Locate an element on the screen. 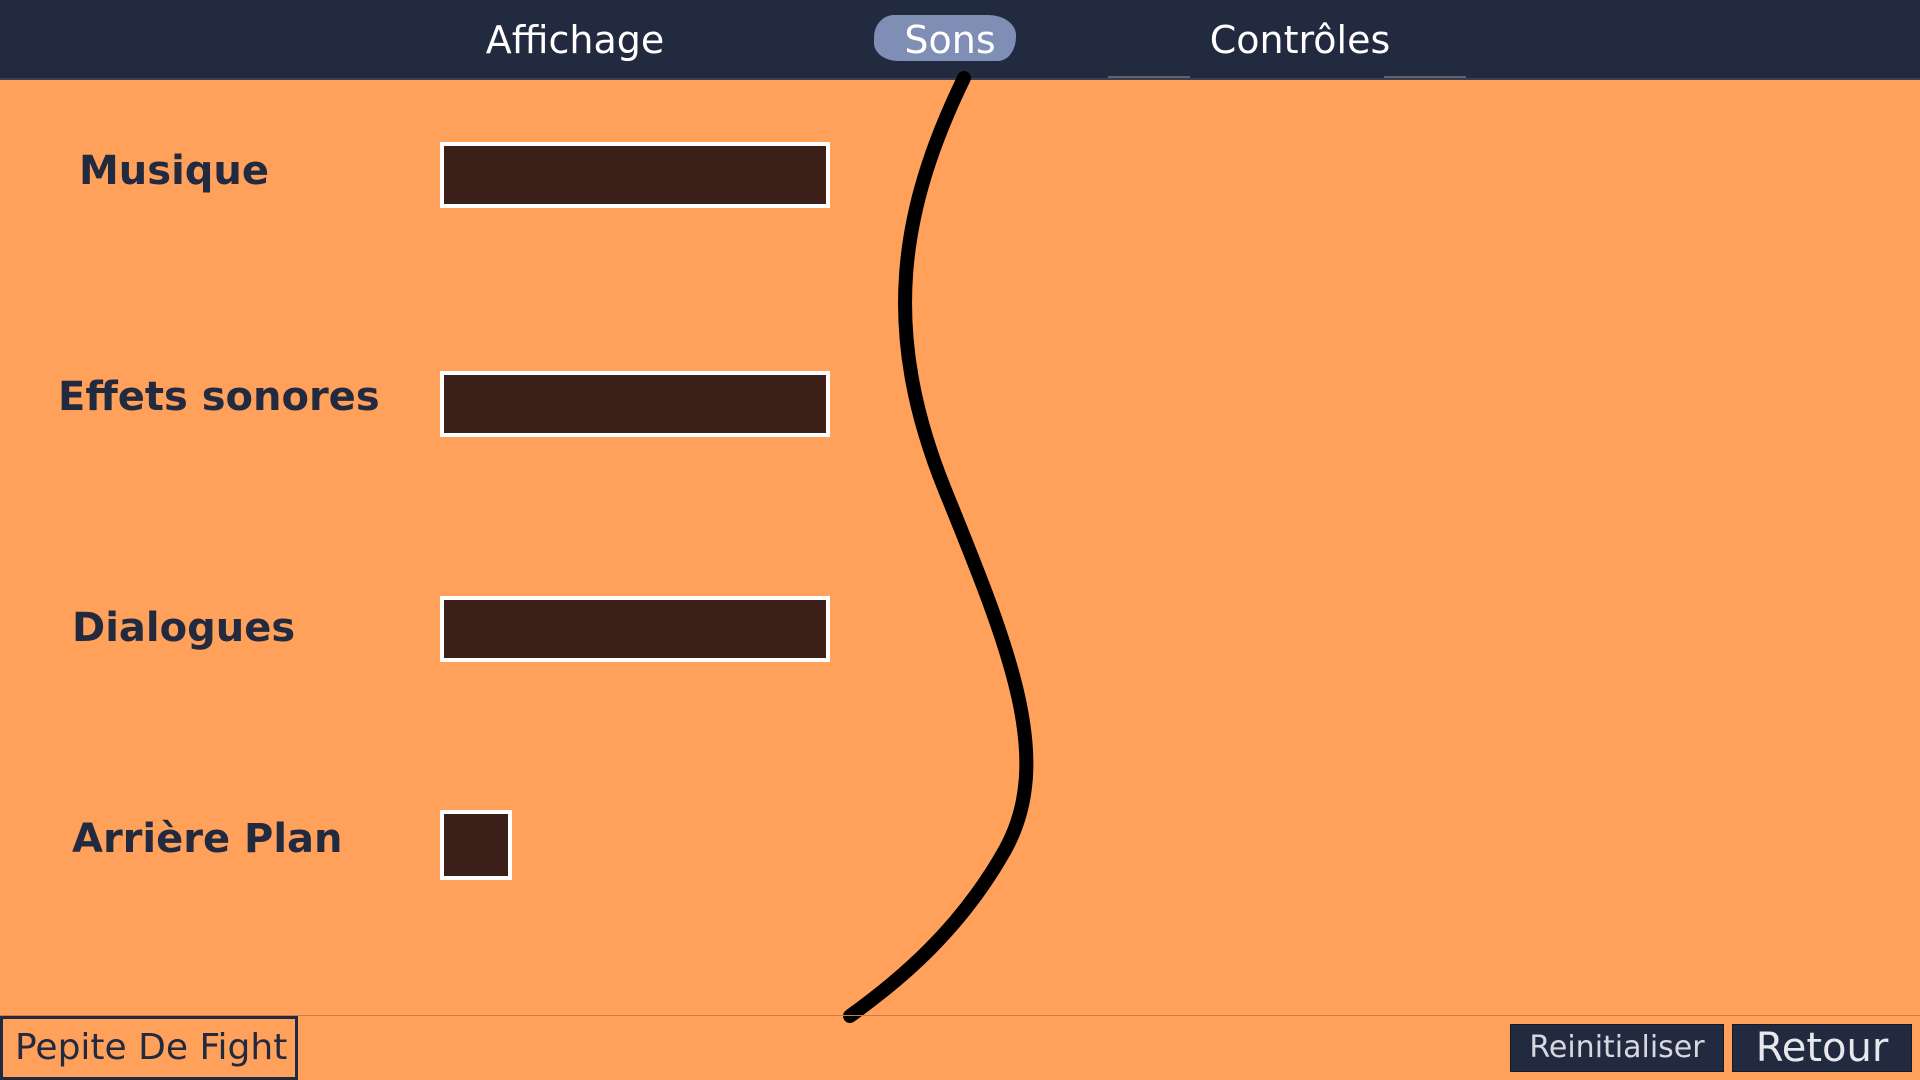 The height and width of the screenshot is (1080, 1920). music-volume-slider is located at coordinates (635, 175).